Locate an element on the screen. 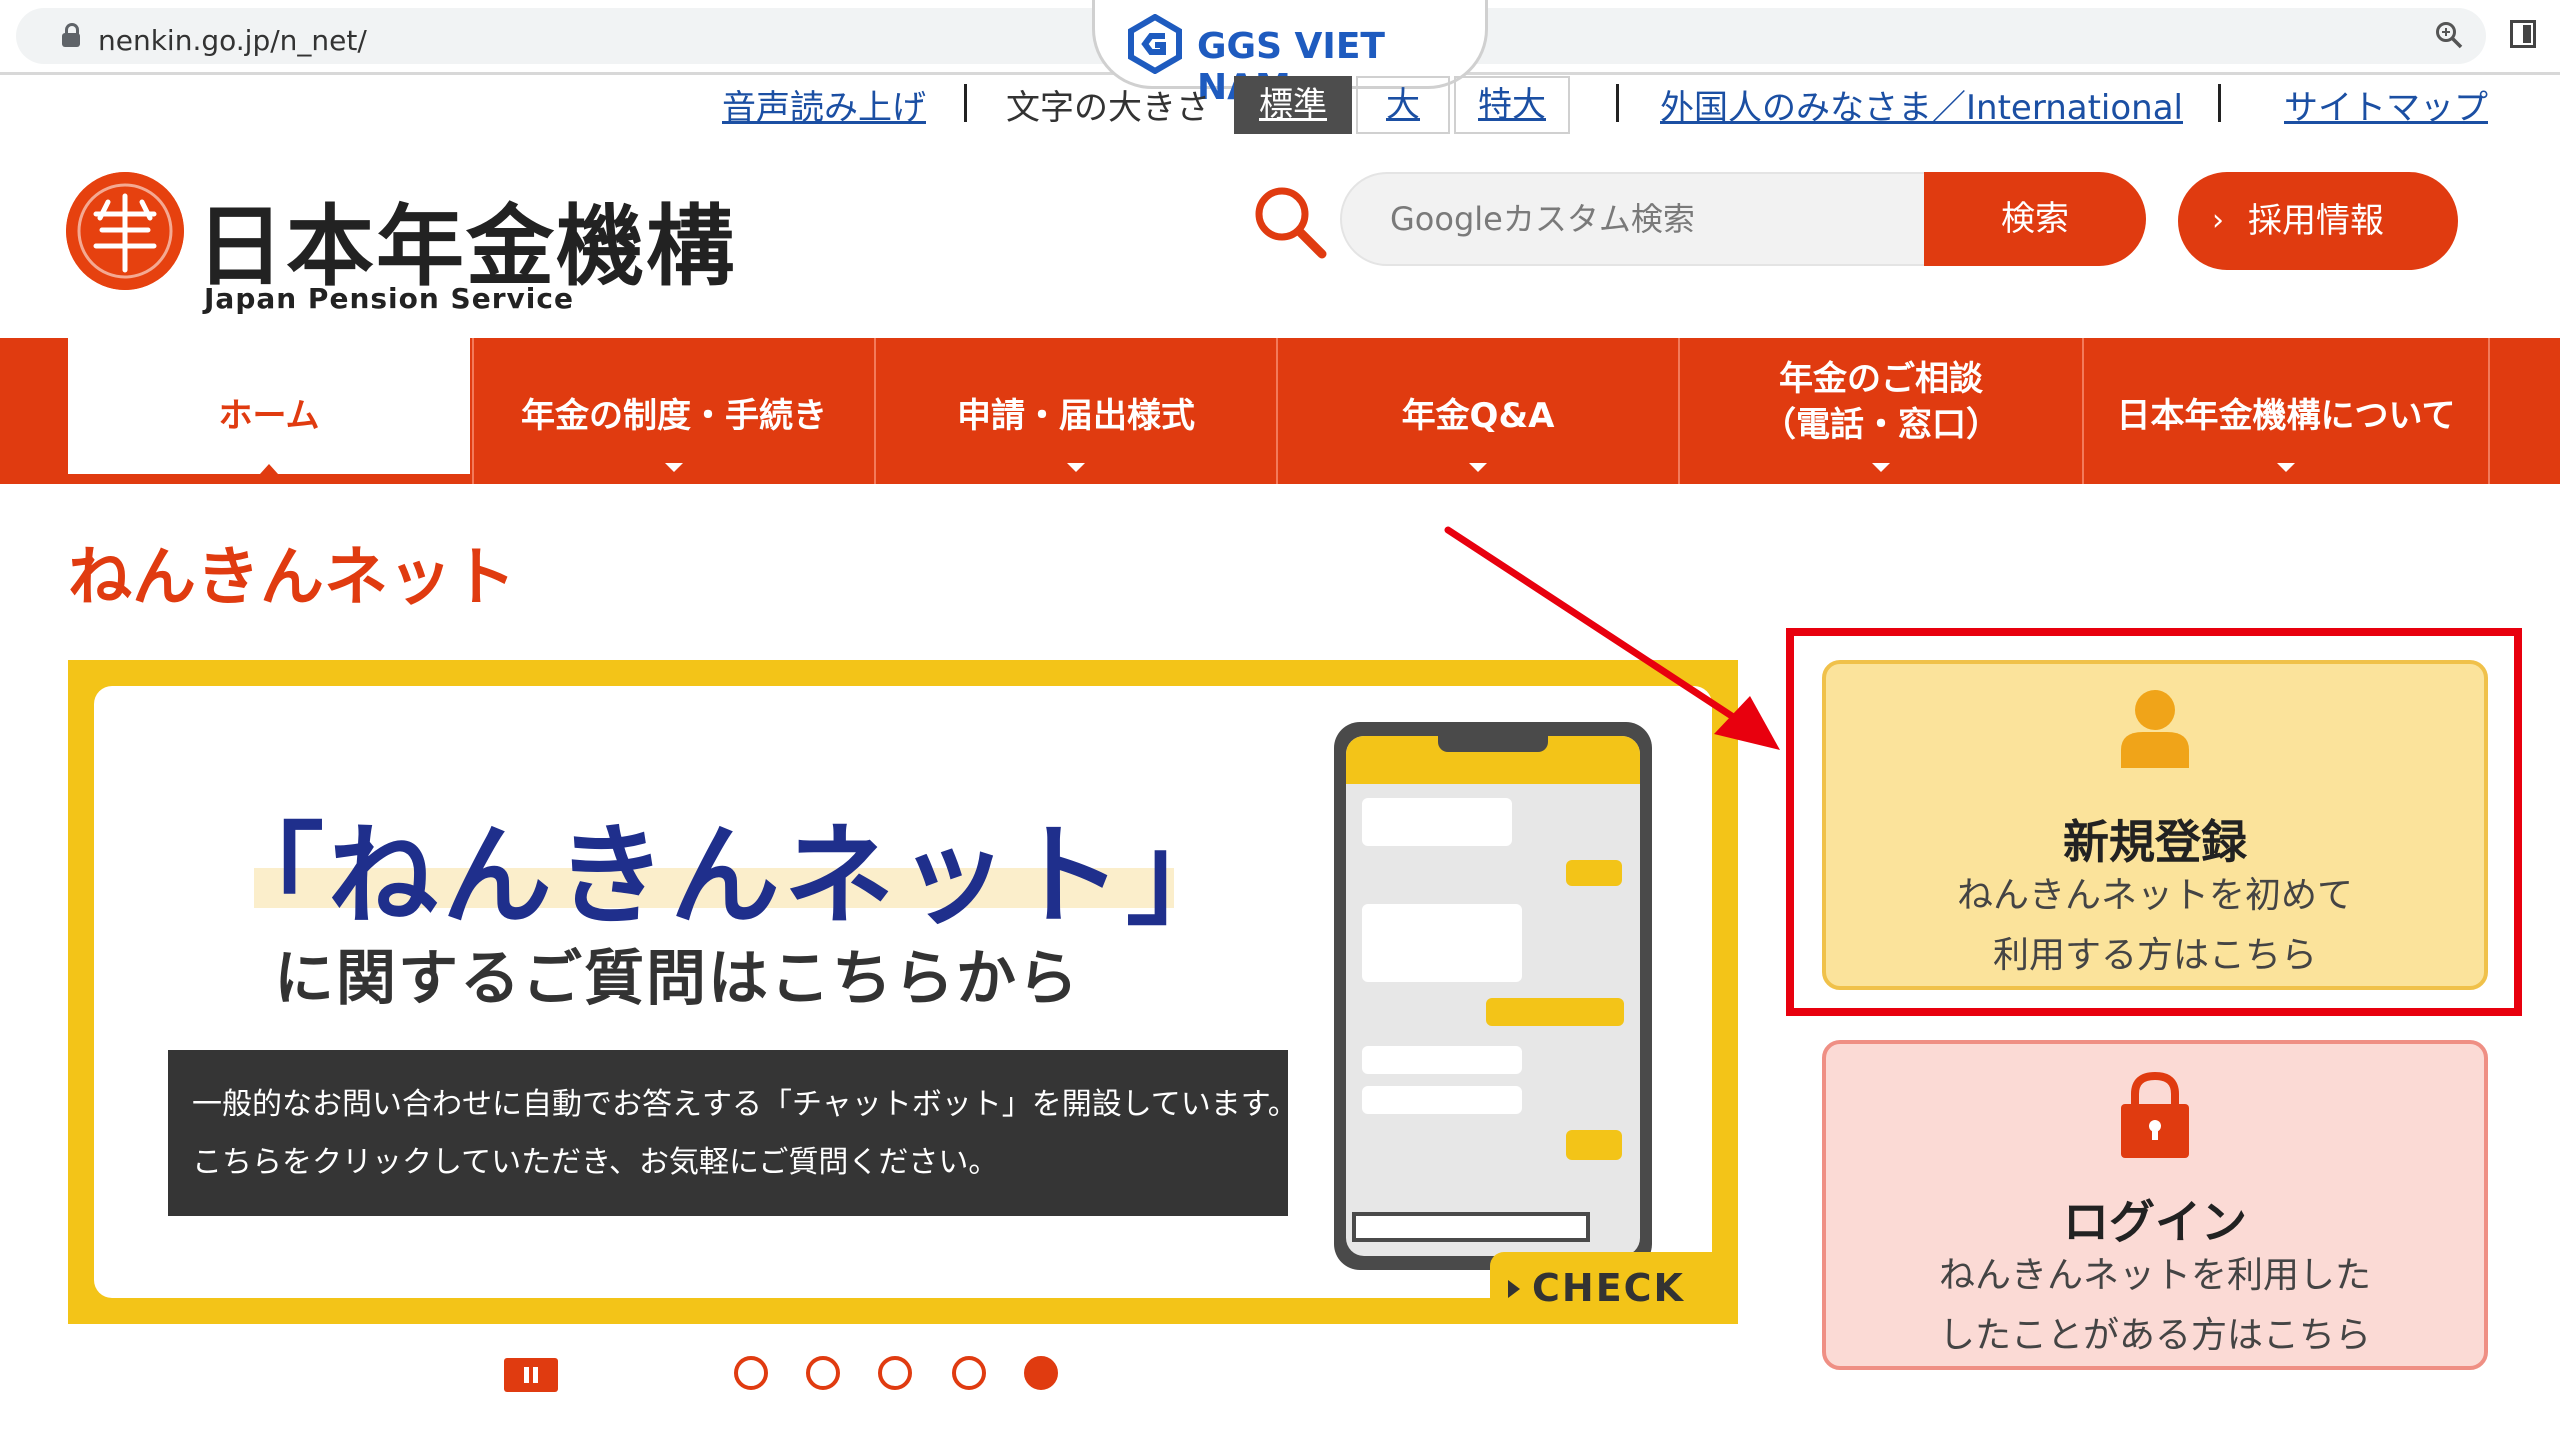 The height and width of the screenshot is (1440, 2560). recruit-button-label: 採用情報 is located at coordinates (2316, 221).